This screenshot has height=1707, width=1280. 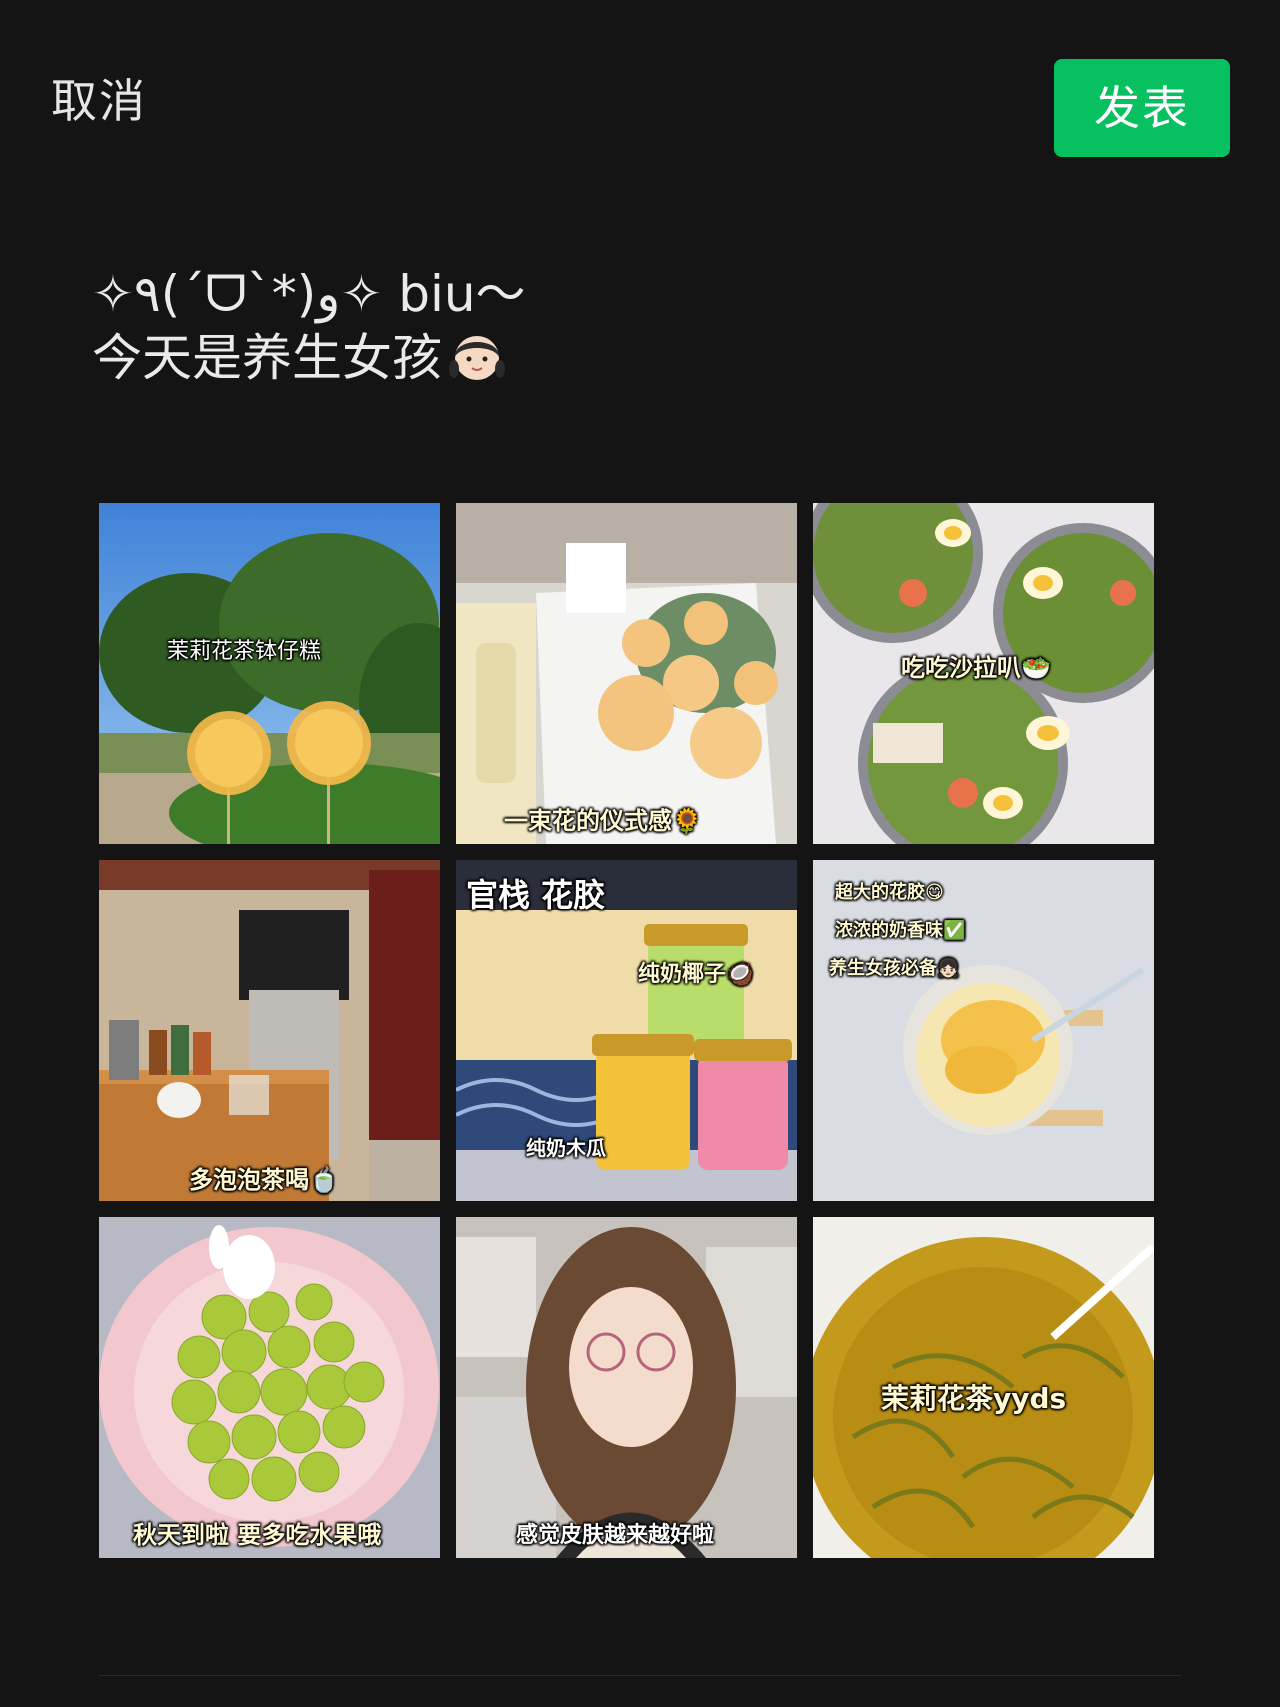 I want to click on photo-tea-station-image, so click(x=269, y=1030).